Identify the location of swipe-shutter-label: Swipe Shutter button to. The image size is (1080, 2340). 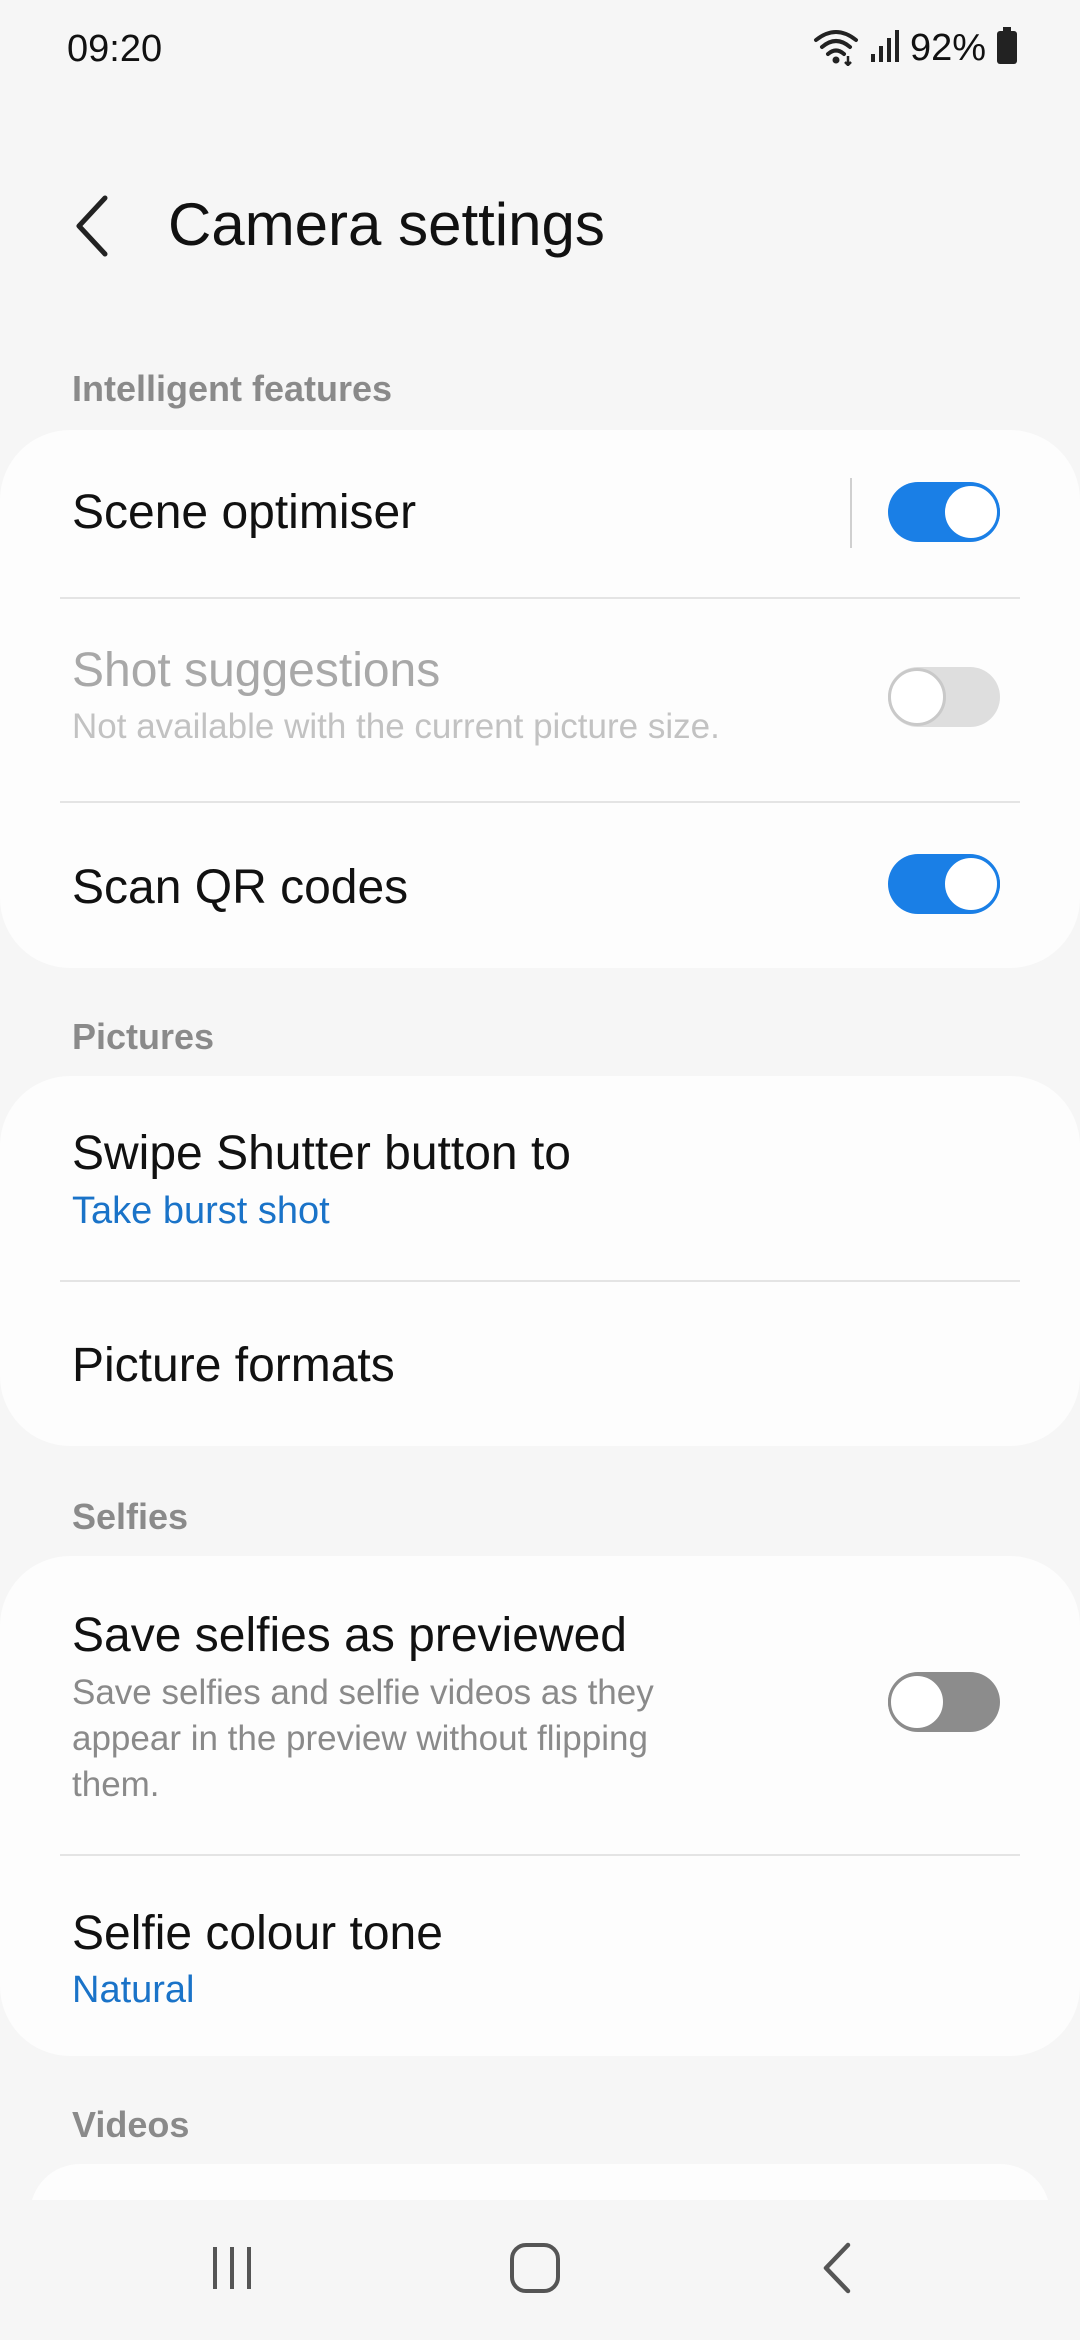
(321, 1153).